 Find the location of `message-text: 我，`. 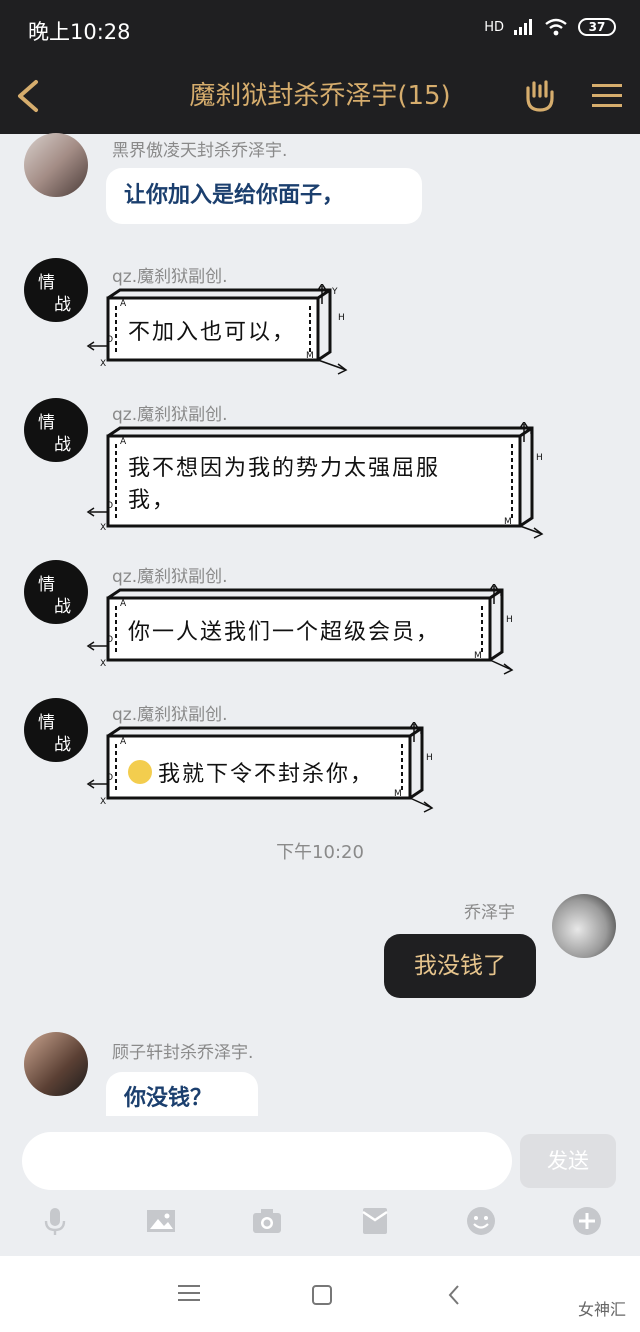

message-text: 我， is located at coordinates (152, 500).